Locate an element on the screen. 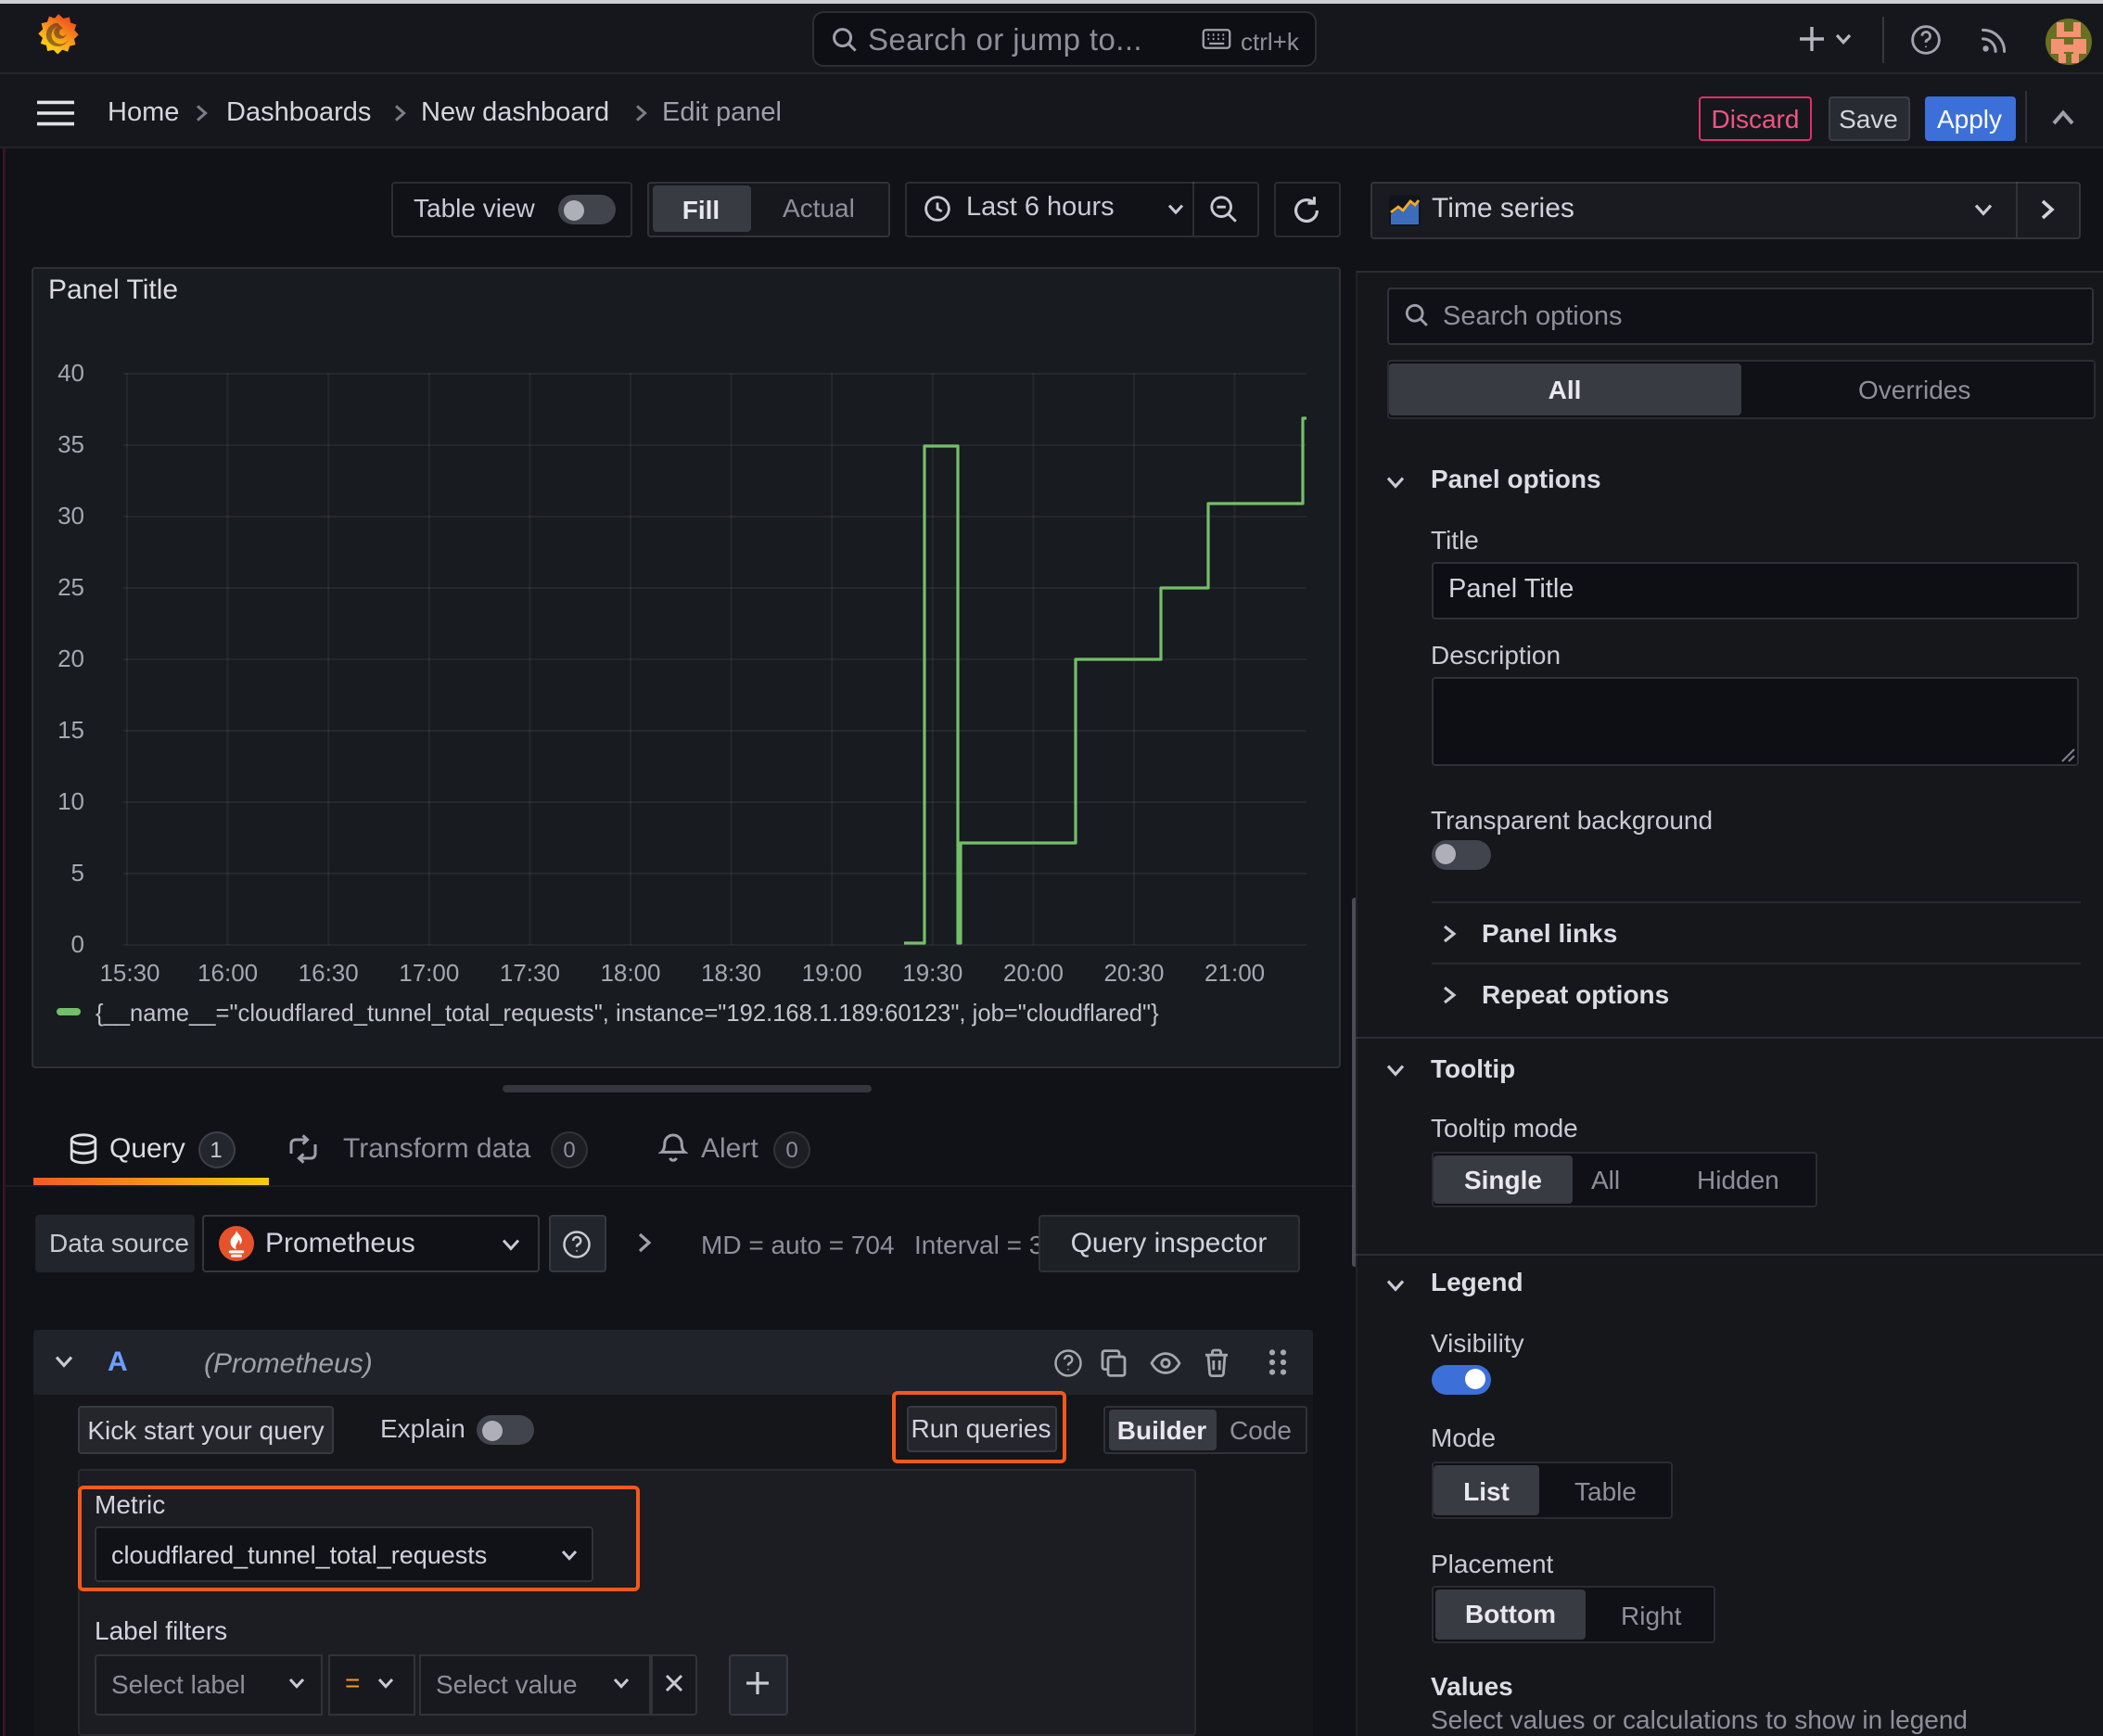  svg-text: 25 is located at coordinates (70, 586).